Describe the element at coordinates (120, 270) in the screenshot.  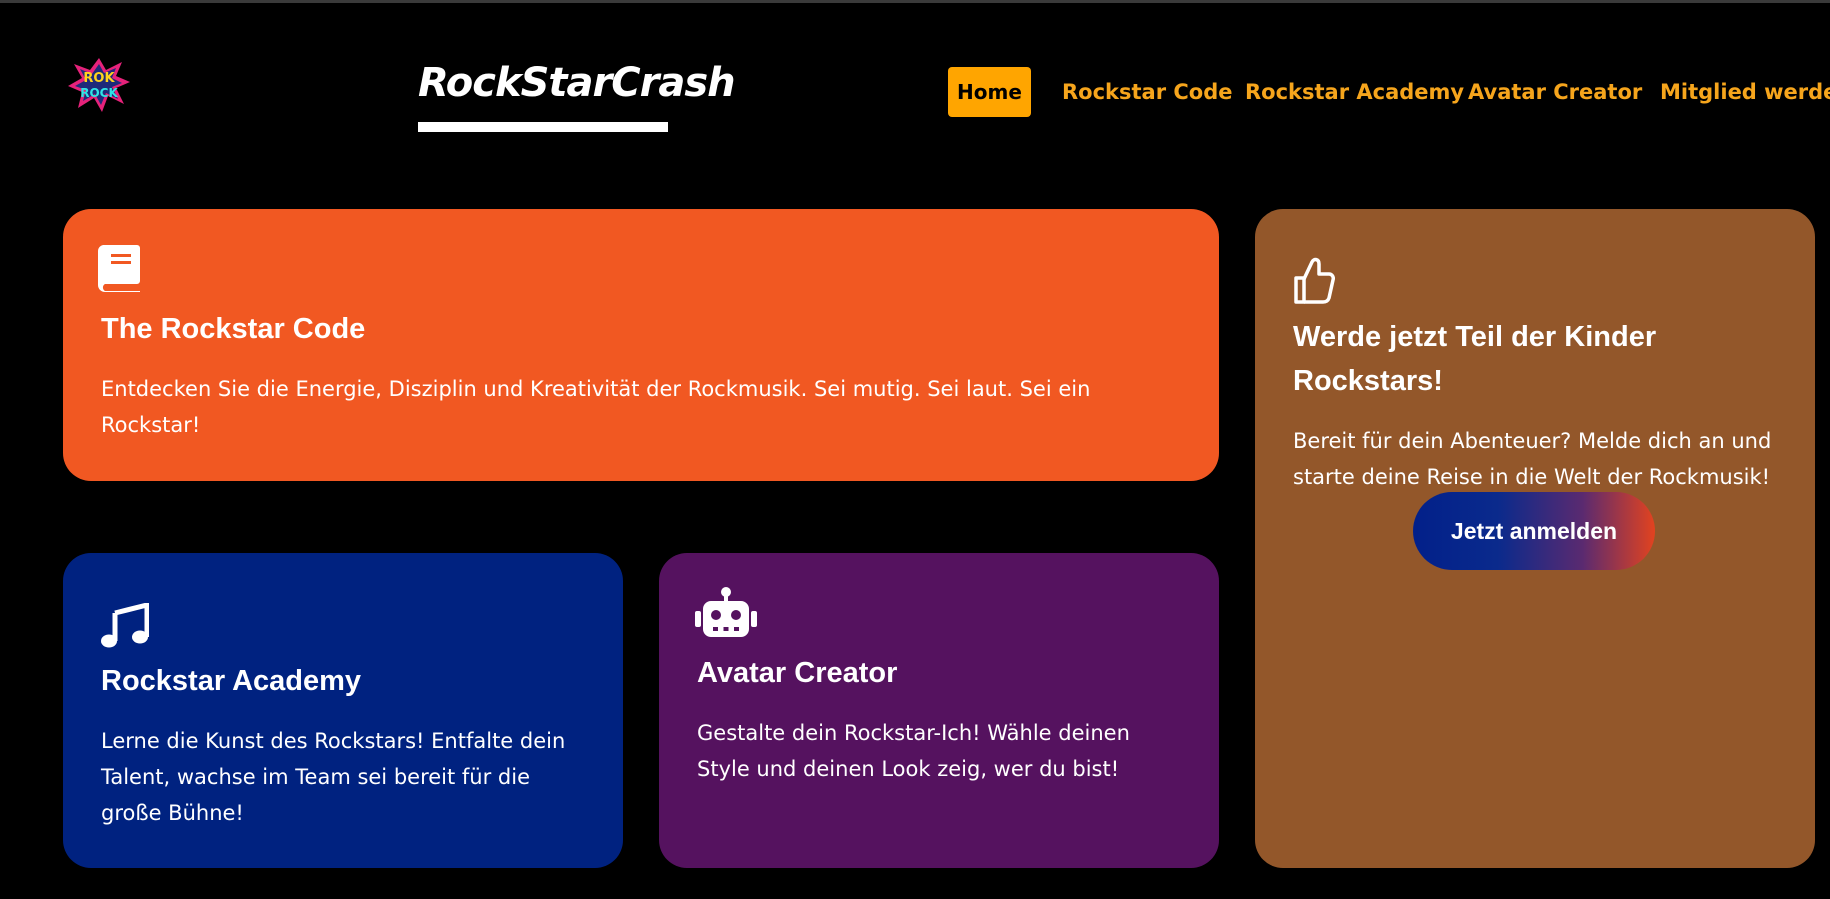
I see `book-icon` at that location.